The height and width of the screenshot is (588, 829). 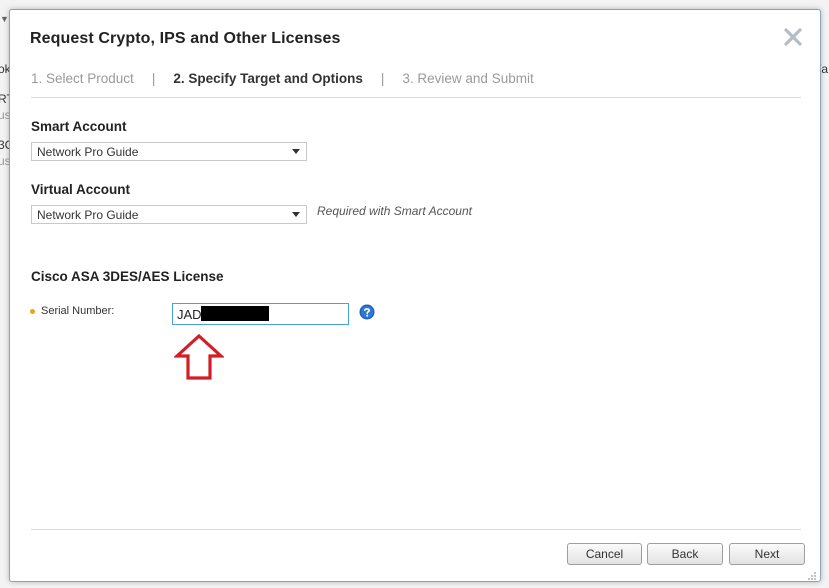 I want to click on step-specify-target: 2. Specify Target and Options, so click(x=268, y=78).